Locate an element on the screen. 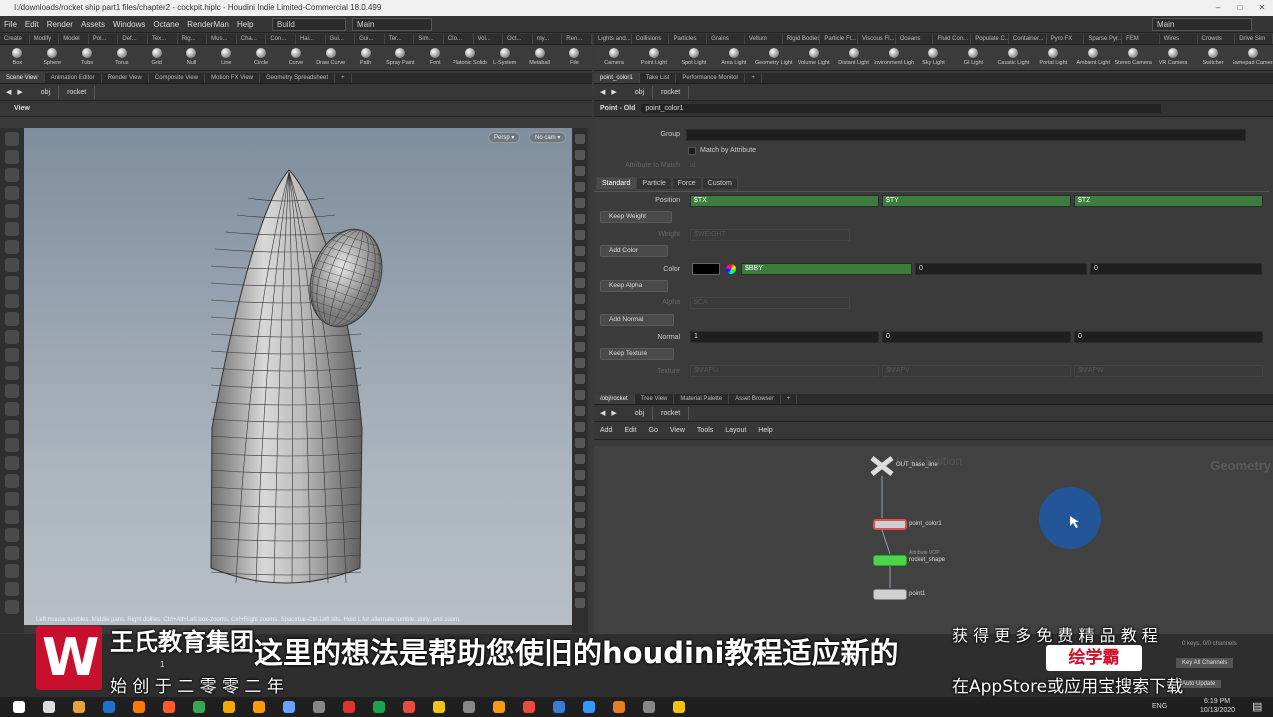 Image resolution: width=1273 pixels, height=717 pixels. tool-font: Font is located at coordinates (435, 57).